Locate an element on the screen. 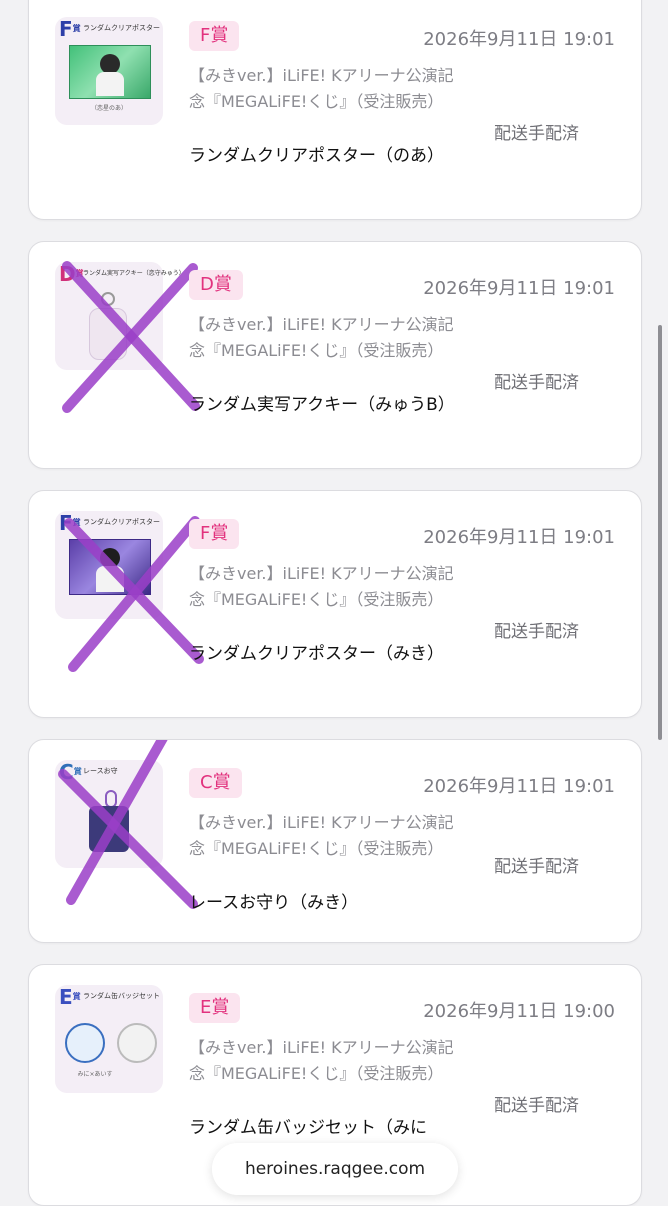 Image resolution: width=668 pixels, height=1206 pixels. browser-url-bar: heroines.raqgee.com is located at coordinates (335, 1169).